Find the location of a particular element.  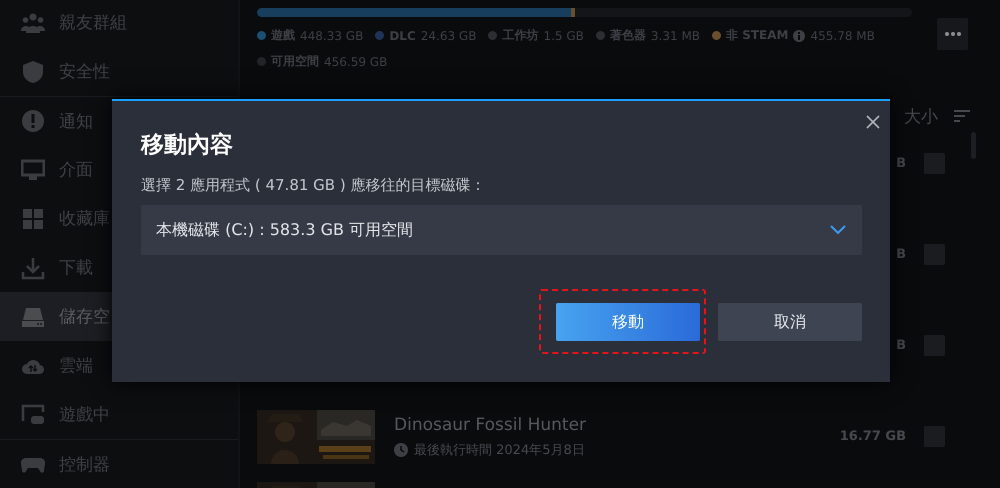

size-text: 16.77 GB is located at coordinates (873, 436).